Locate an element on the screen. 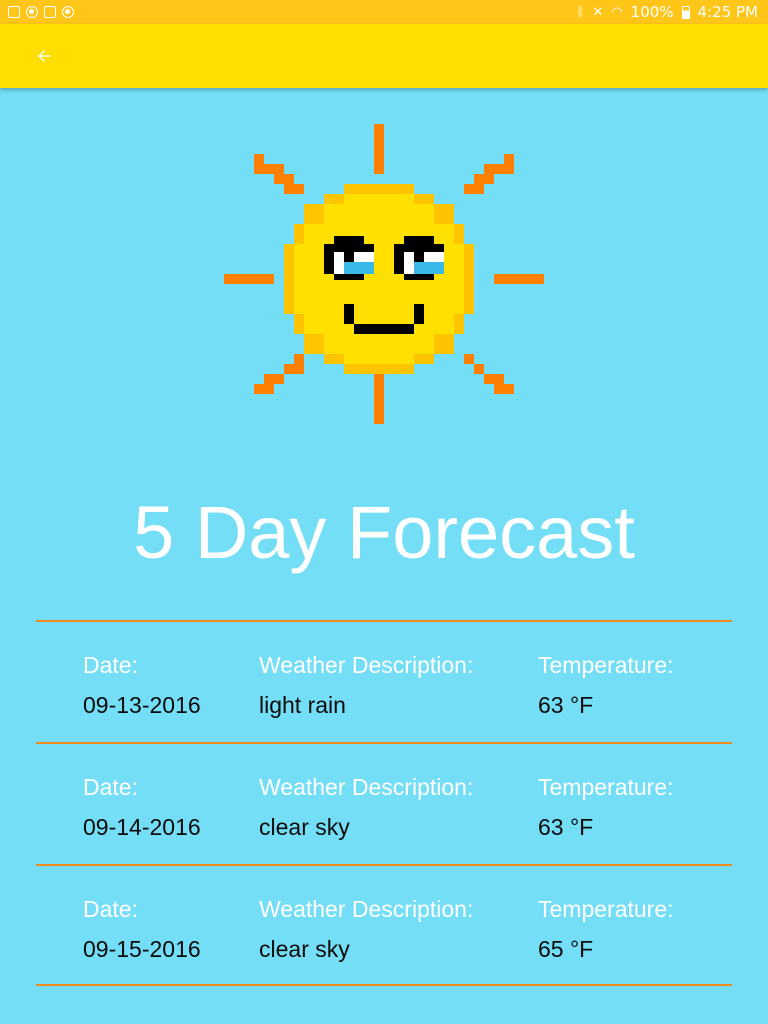  smiling-sun-icon is located at coordinates (384, 274).